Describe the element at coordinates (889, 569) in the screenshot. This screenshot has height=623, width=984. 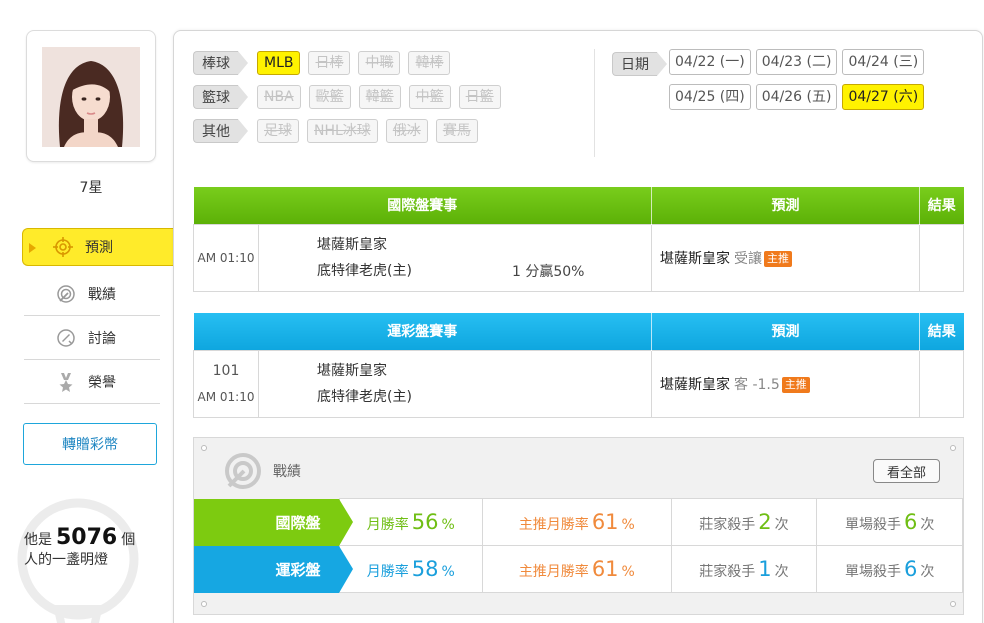
I see `single-killer: 單場殺手 6 次` at that location.